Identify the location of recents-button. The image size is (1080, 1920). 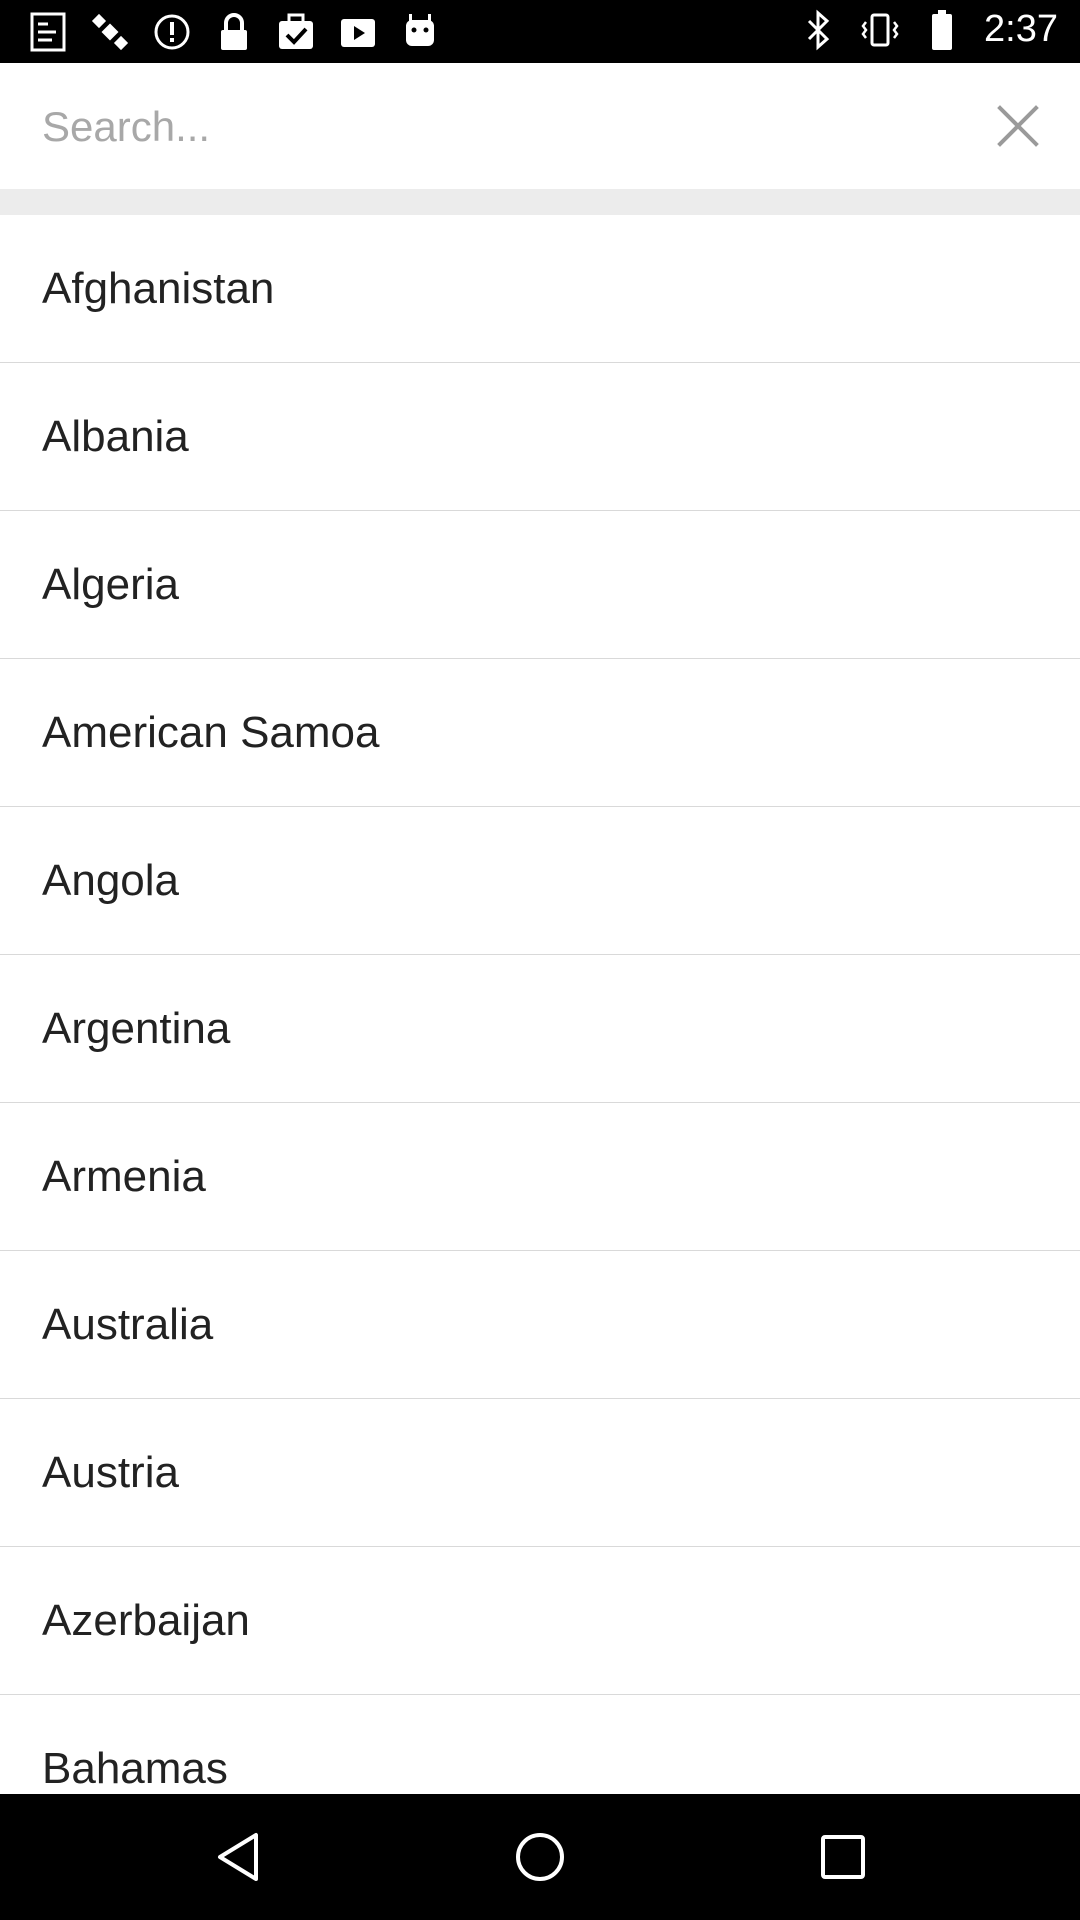
(843, 1857).